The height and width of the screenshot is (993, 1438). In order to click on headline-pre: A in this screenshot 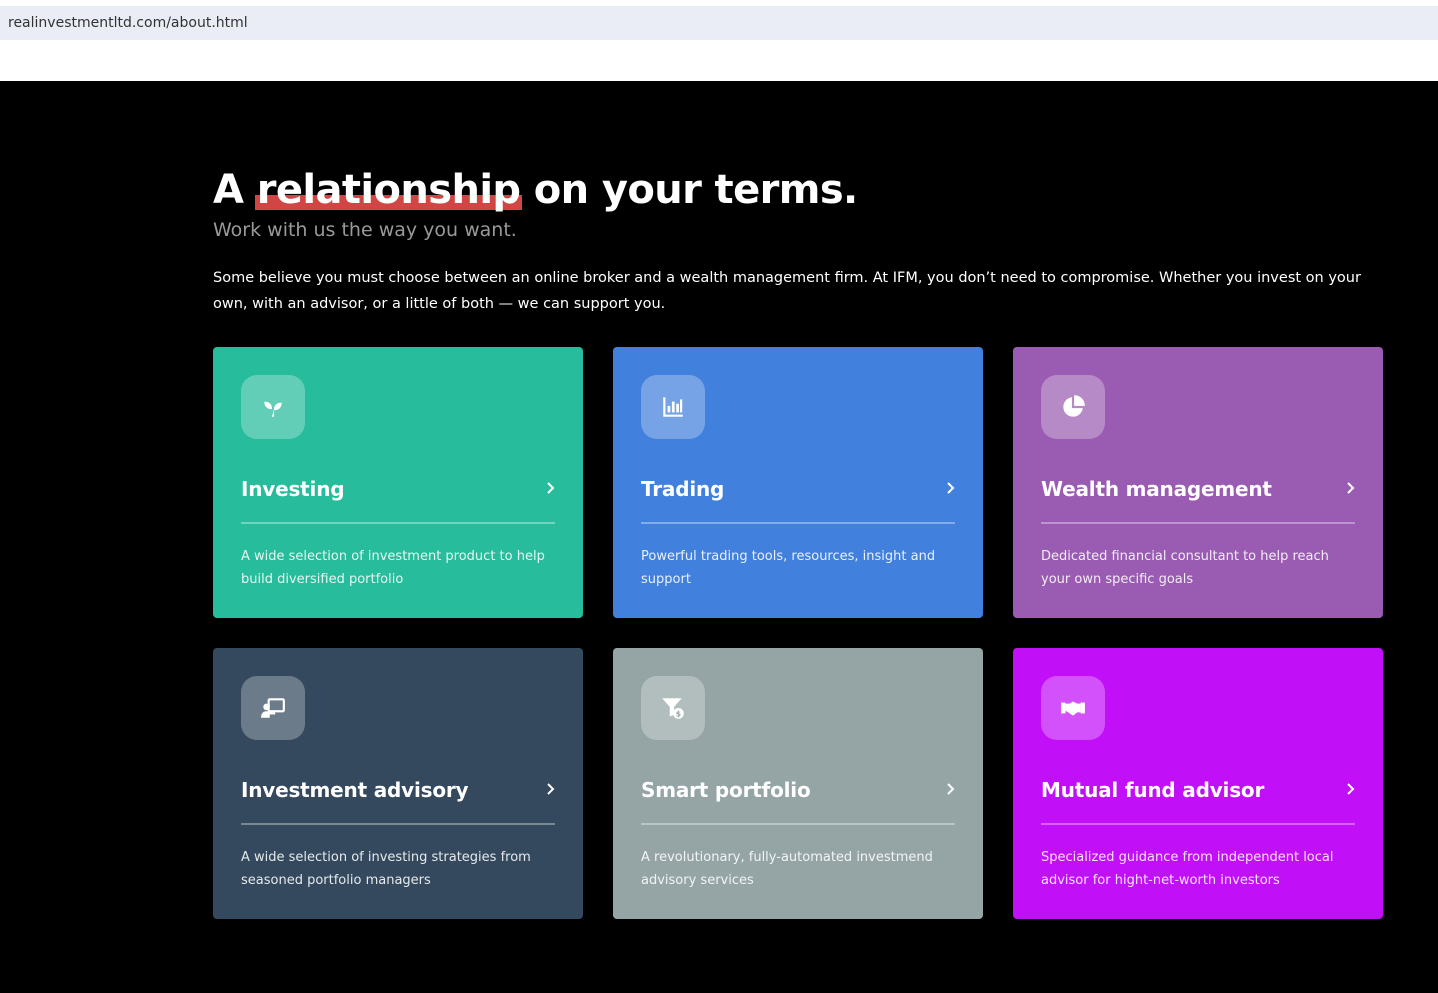, I will do `click(235, 190)`.